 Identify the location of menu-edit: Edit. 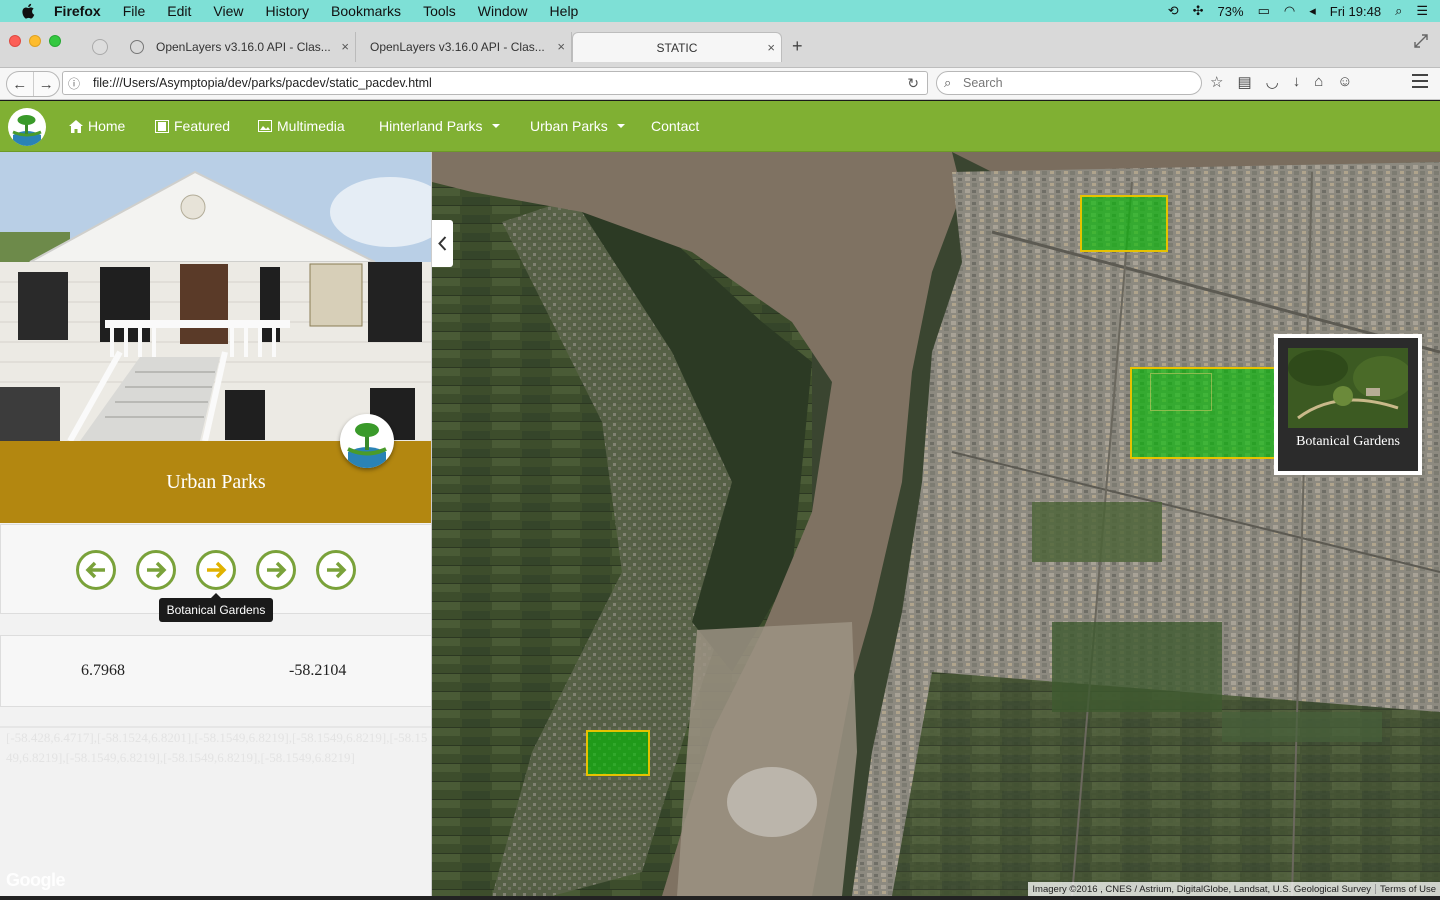
(179, 11).